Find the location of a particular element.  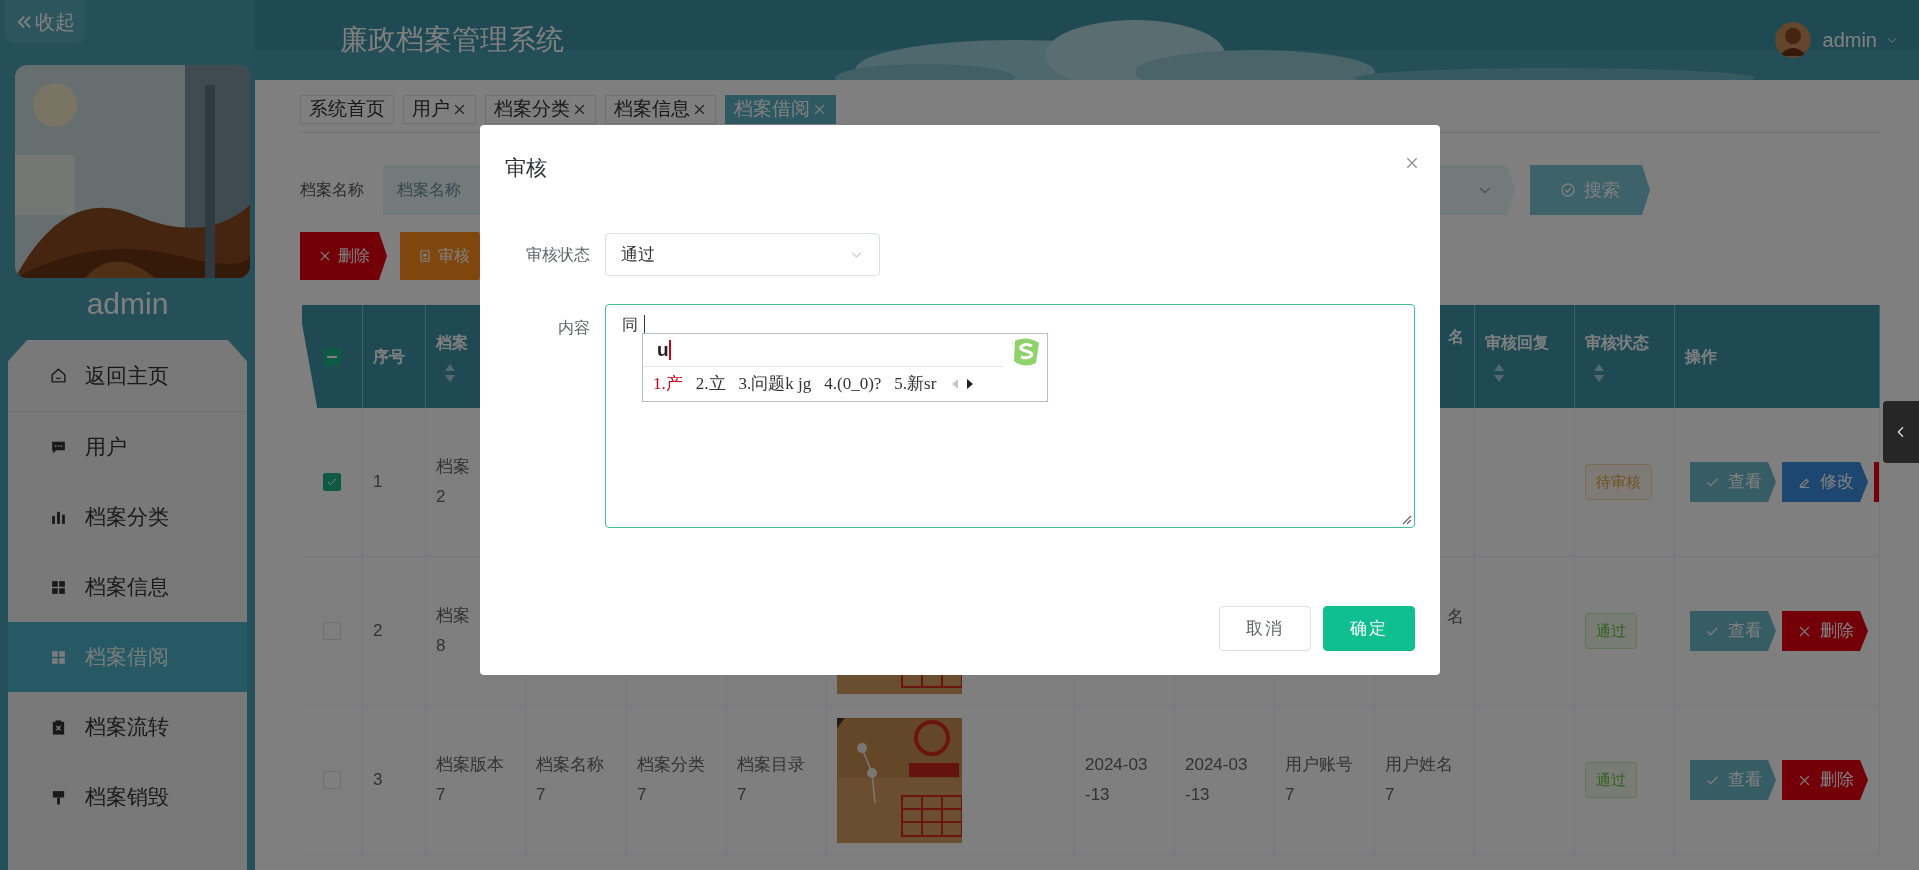

resize-handle-icon is located at coordinates (1407, 520).